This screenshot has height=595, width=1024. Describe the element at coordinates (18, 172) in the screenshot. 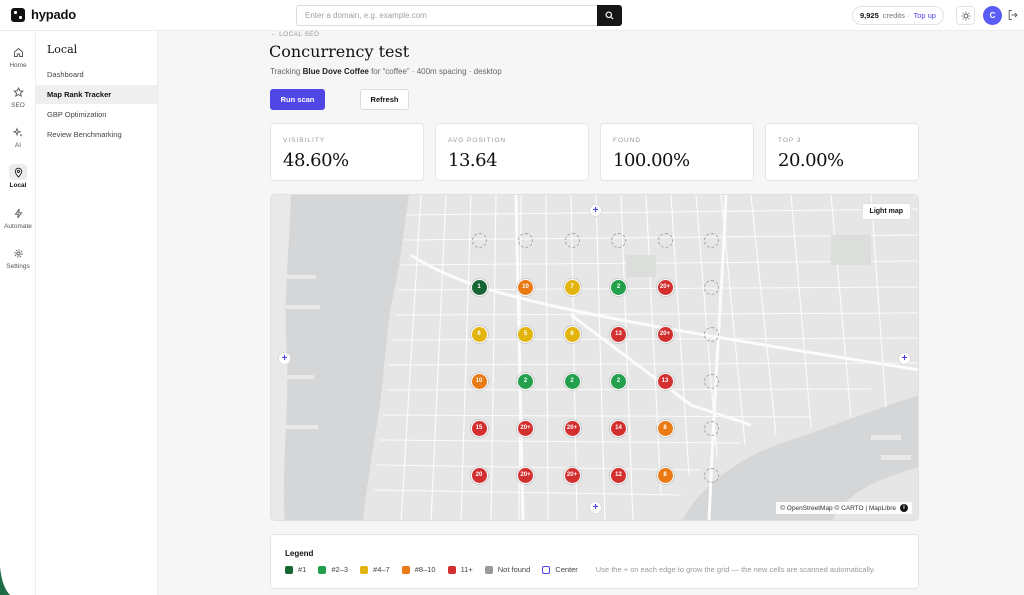

I see `map-pin-icon` at that location.